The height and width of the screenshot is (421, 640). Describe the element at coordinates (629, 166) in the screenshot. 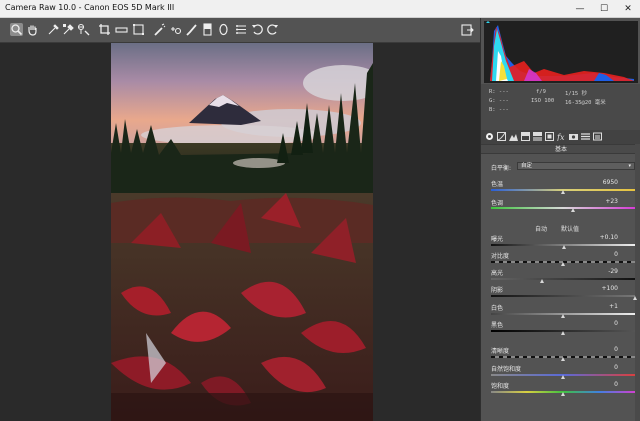

I see `chevron-down-icon: ▾` at that location.